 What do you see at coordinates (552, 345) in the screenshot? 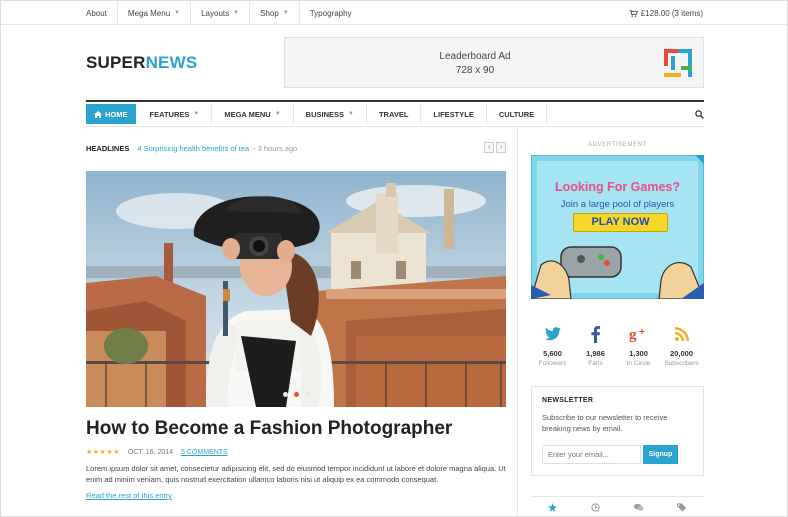
I see `social-twitter: 5,600 Followers` at bounding box center [552, 345].